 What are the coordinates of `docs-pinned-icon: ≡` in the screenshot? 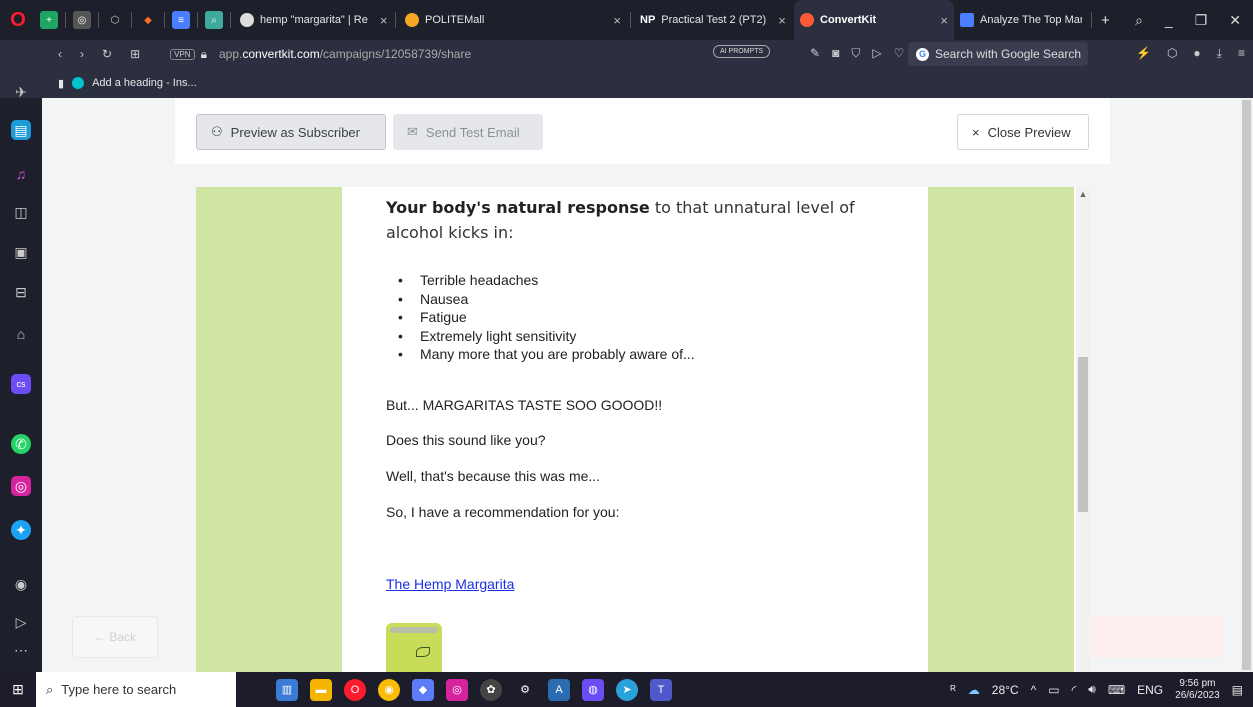 It's located at (181, 20).